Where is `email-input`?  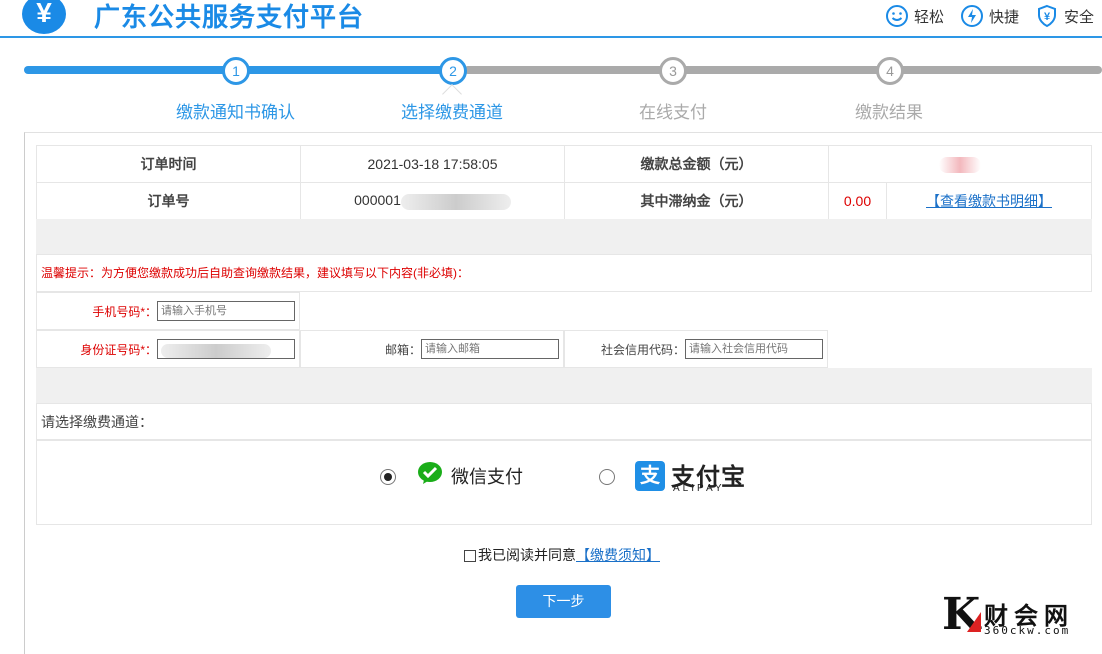
email-input is located at coordinates (490, 349).